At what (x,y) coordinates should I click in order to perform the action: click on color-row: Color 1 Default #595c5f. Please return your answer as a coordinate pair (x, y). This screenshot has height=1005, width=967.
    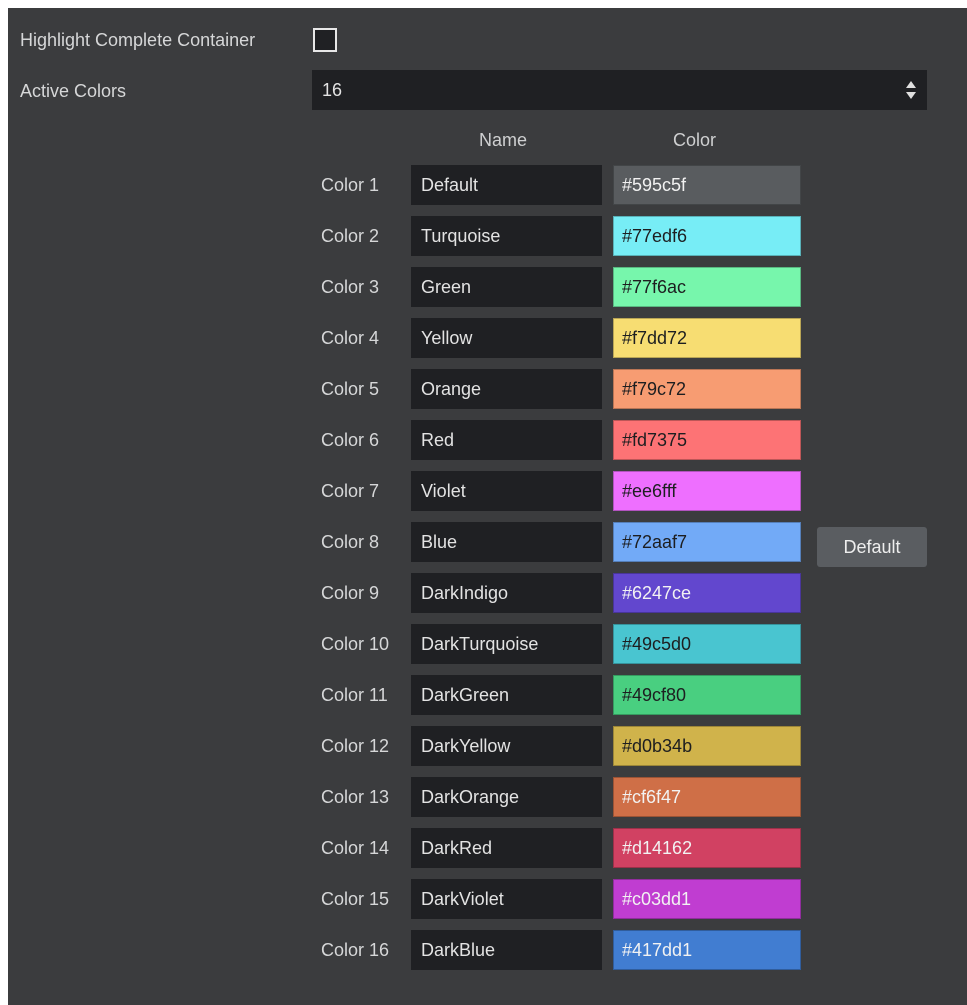
    Looking at the image, I should click on (487, 185).